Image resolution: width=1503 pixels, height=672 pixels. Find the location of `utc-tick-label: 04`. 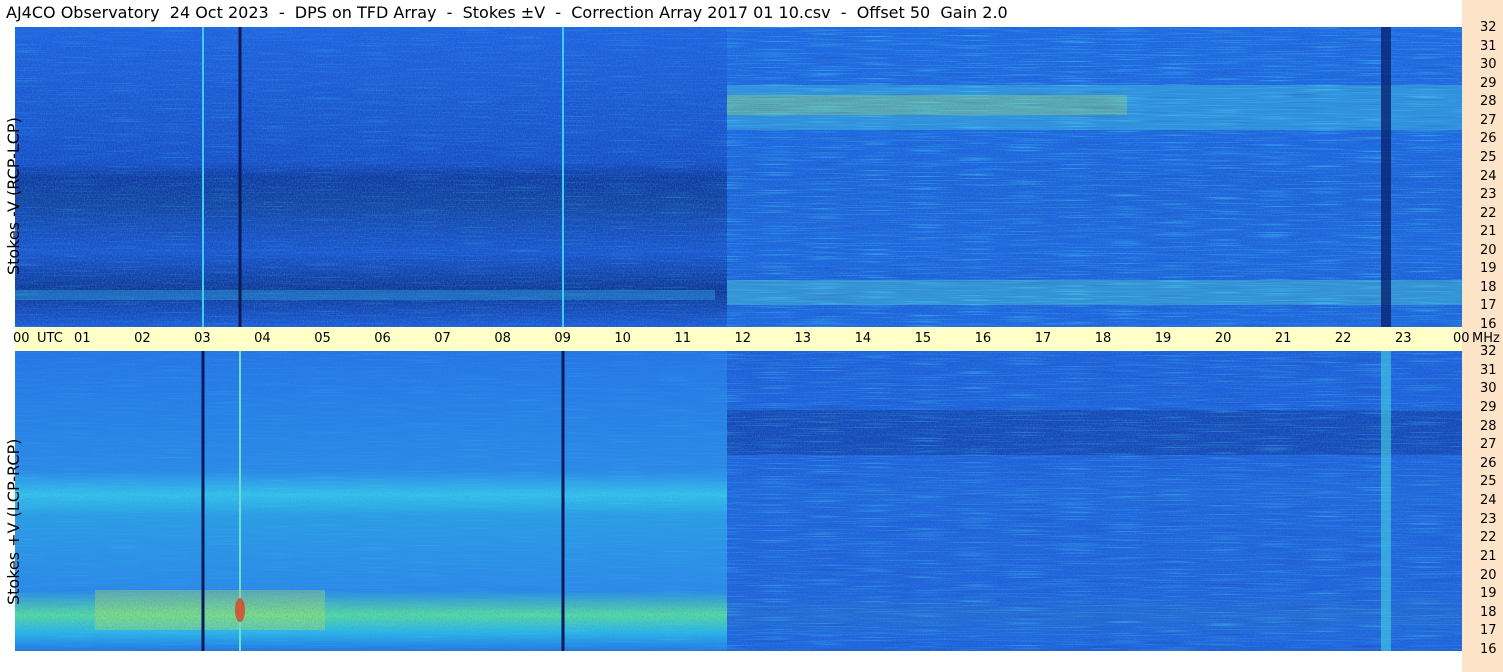

utc-tick-label: 04 is located at coordinates (262, 338).